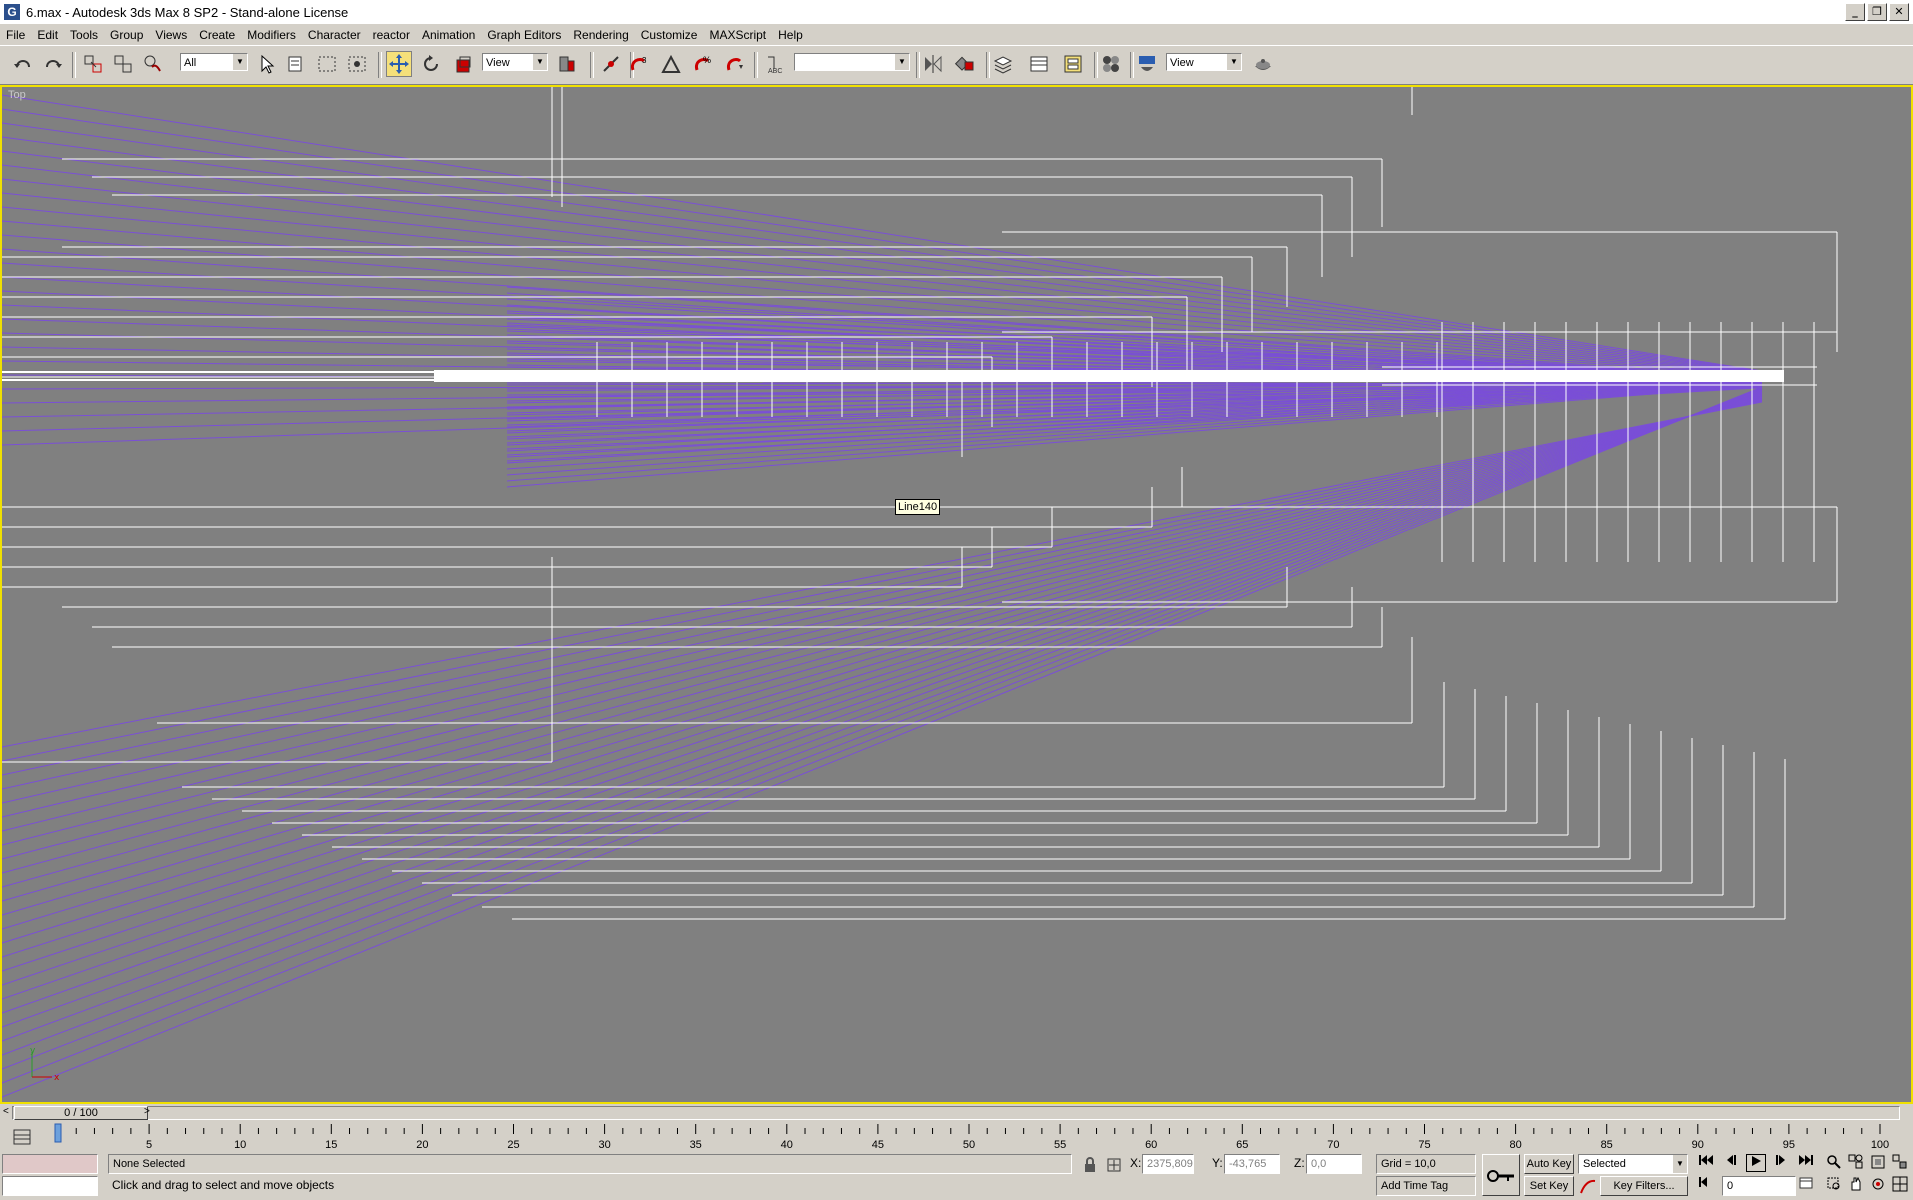  Describe the element at coordinates (391, 35) in the screenshot. I see `menu-reactor: reactor` at that location.